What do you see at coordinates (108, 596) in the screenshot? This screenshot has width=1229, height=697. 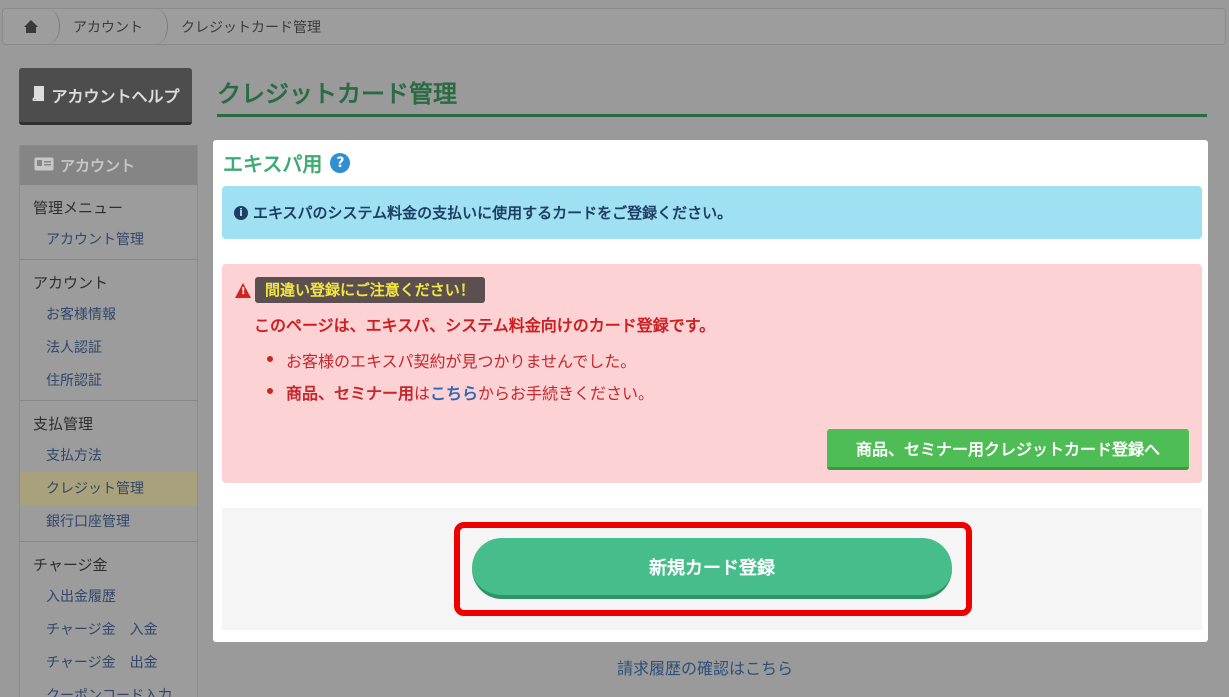 I see `sidebar-item-transaction-history: 入出金履歴` at bounding box center [108, 596].